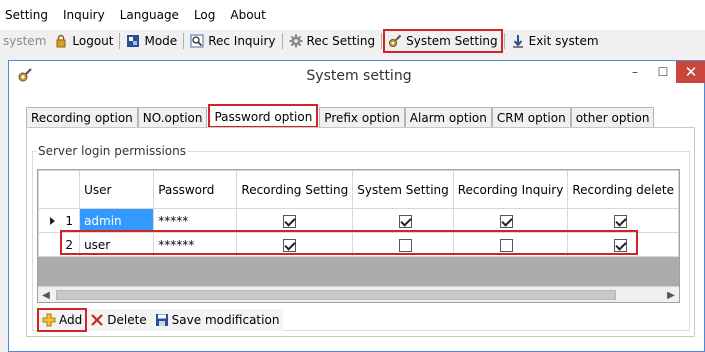  I want to click on column-header-password: Password, so click(195, 189).